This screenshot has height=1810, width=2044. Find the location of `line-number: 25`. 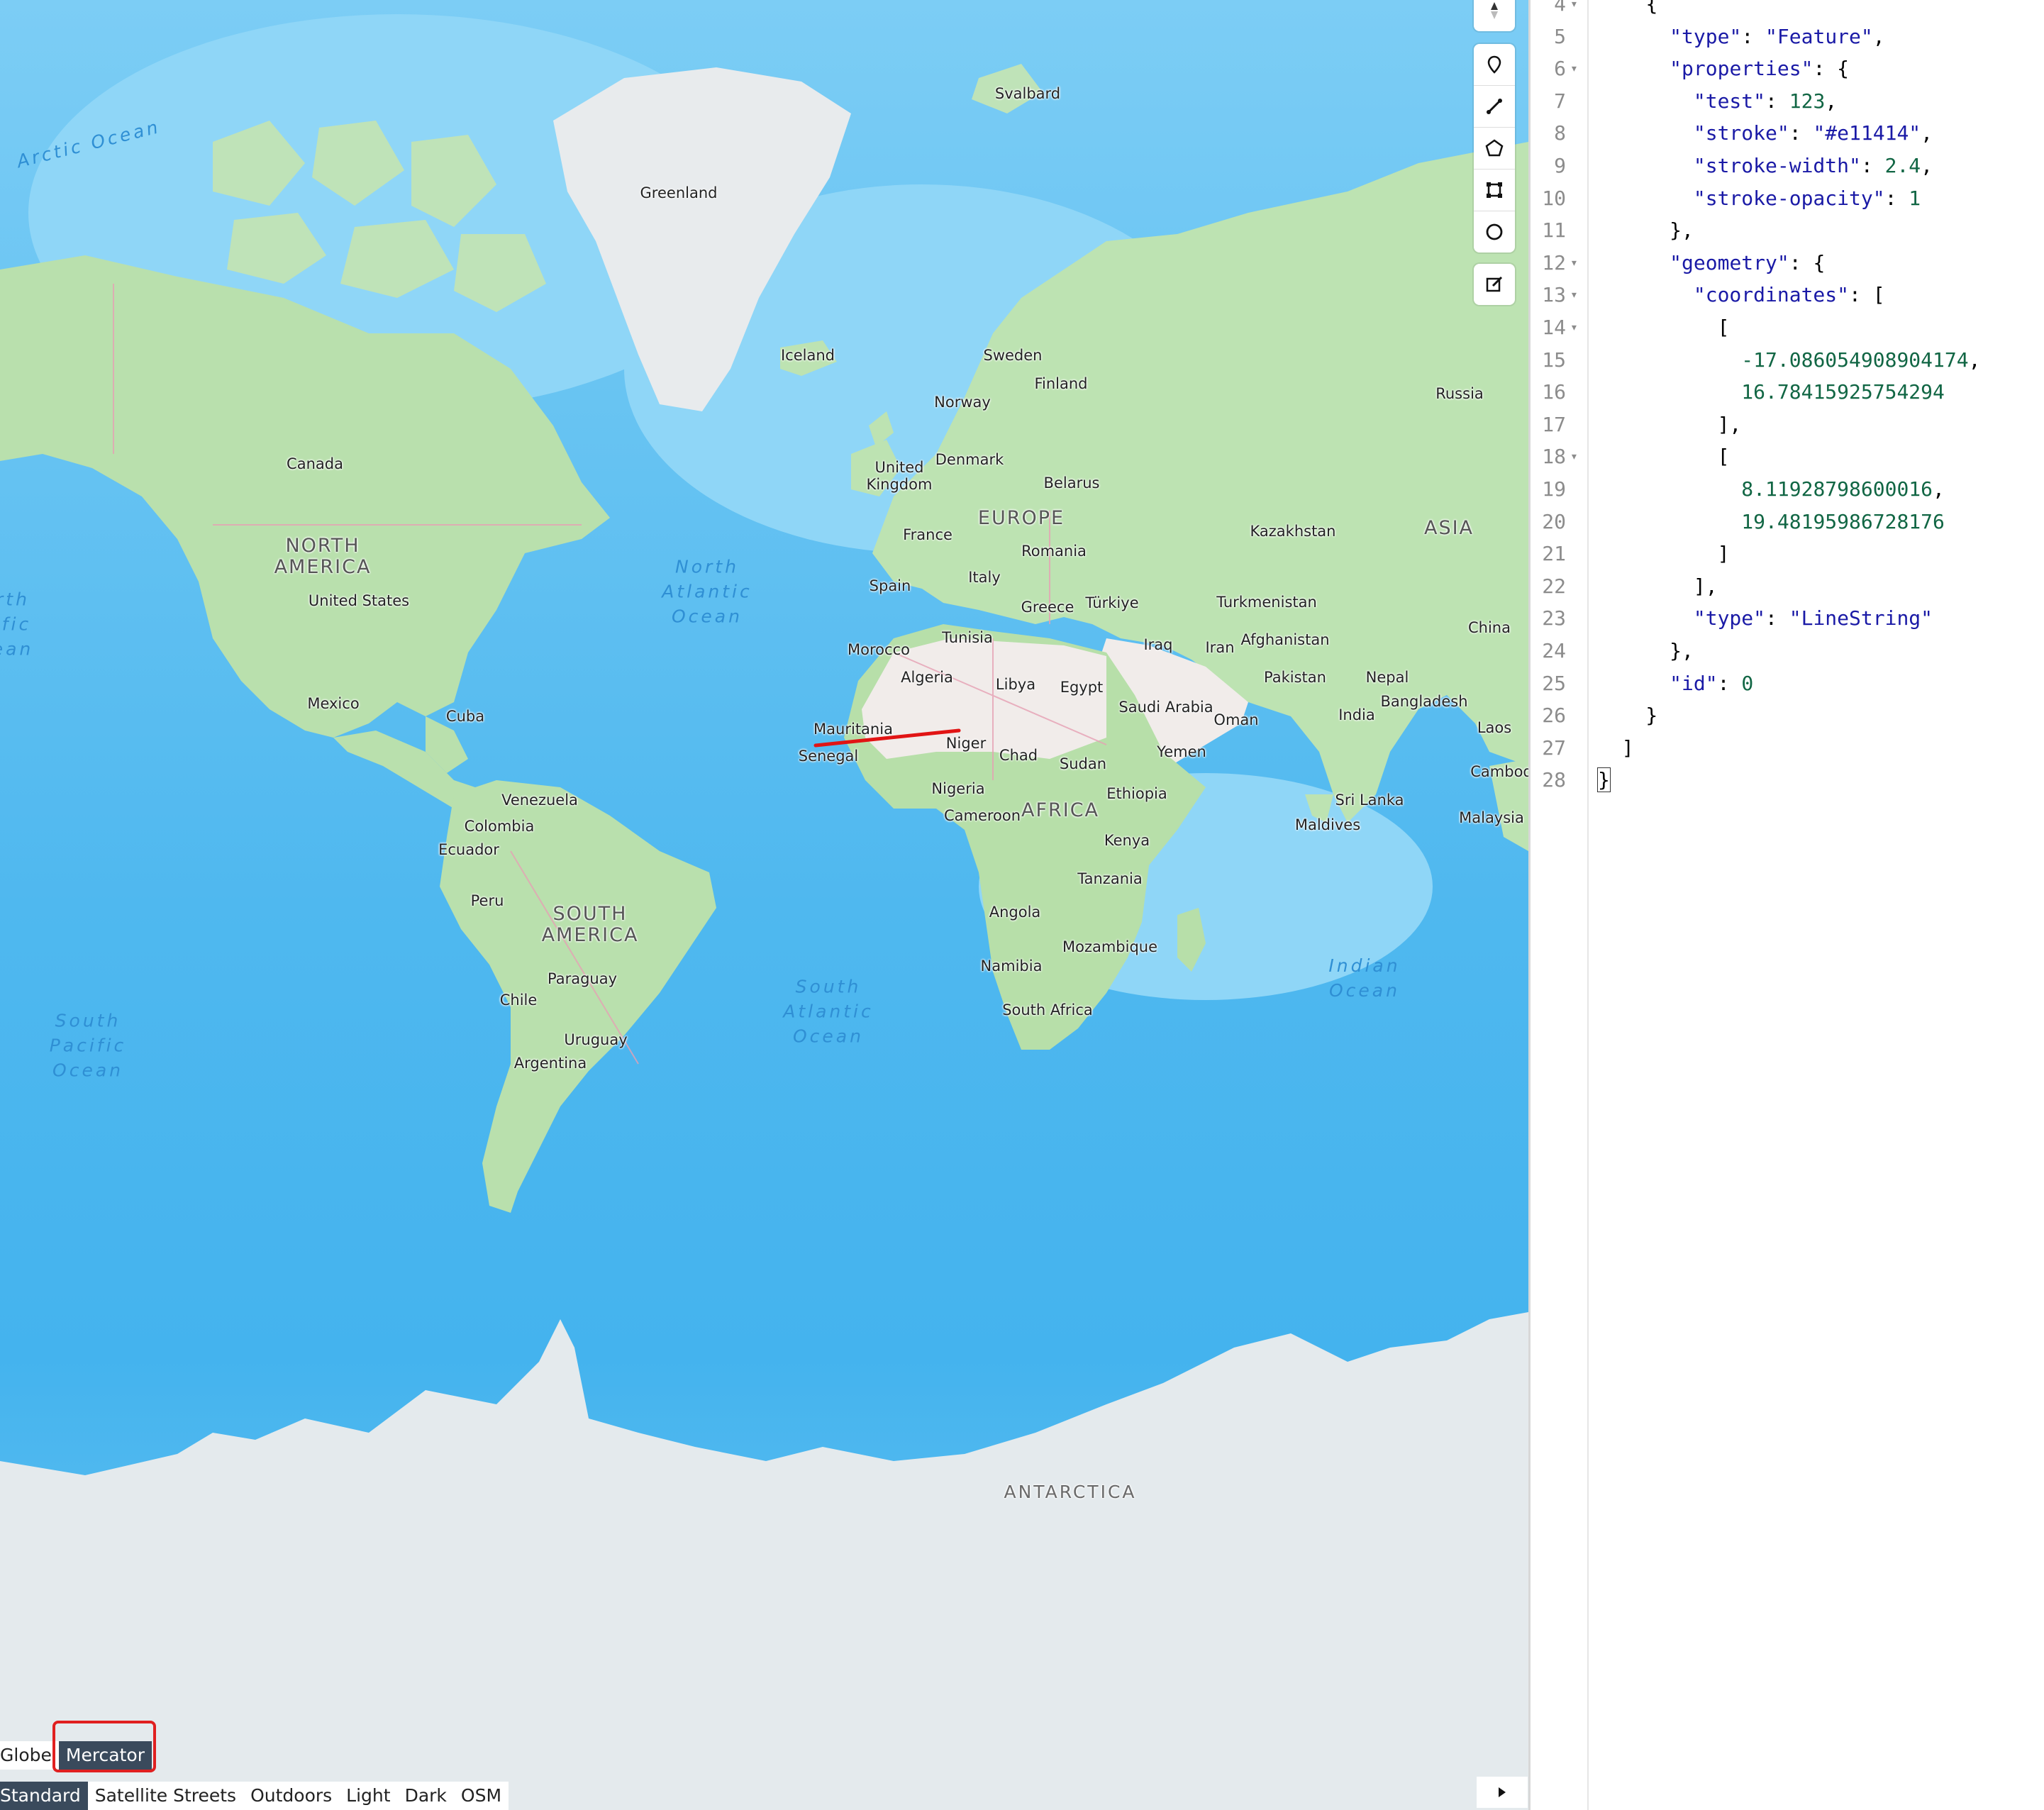

line-number: 25 is located at coordinates (1554, 683).